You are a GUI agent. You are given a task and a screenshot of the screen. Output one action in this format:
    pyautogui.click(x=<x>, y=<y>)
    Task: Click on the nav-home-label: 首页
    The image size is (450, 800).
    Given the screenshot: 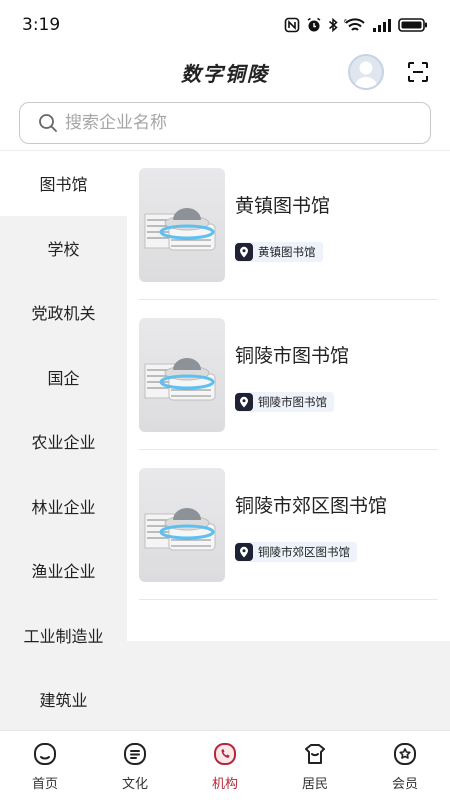 What is the action you would take?
    pyautogui.click(x=44, y=784)
    